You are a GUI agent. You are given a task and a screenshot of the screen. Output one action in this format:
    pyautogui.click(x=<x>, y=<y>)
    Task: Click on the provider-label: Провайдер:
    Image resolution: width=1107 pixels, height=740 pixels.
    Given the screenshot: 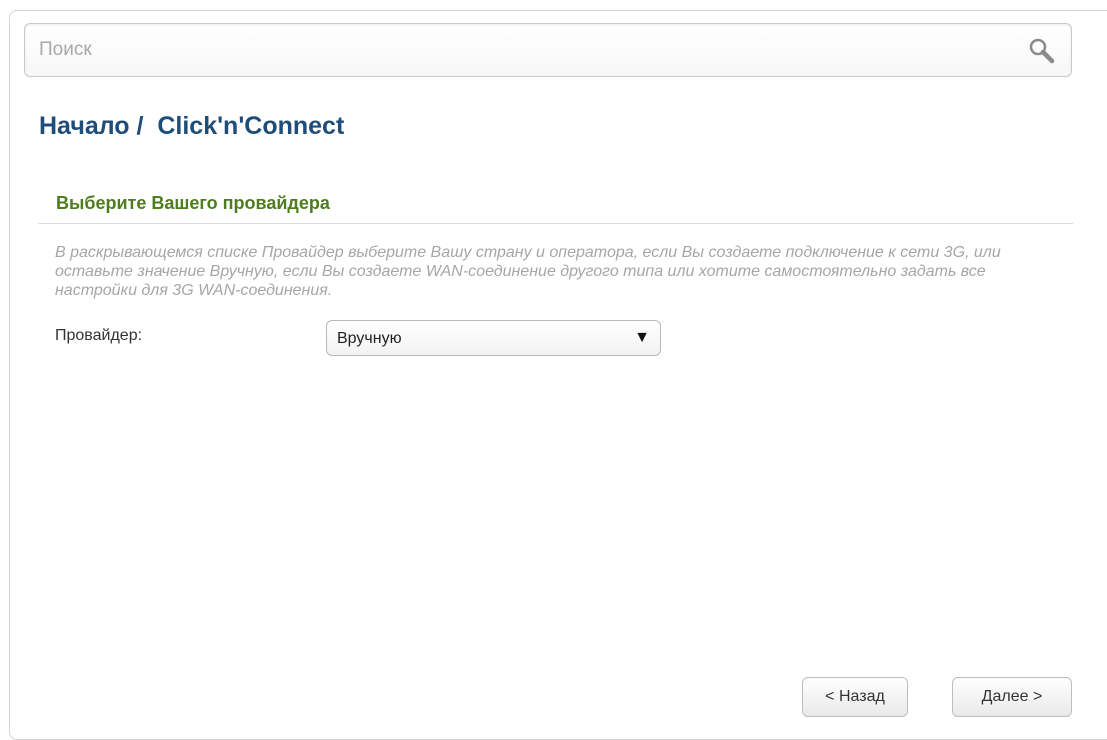 What is the action you would take?
    pyautogui.click(x=99, y=335)
    